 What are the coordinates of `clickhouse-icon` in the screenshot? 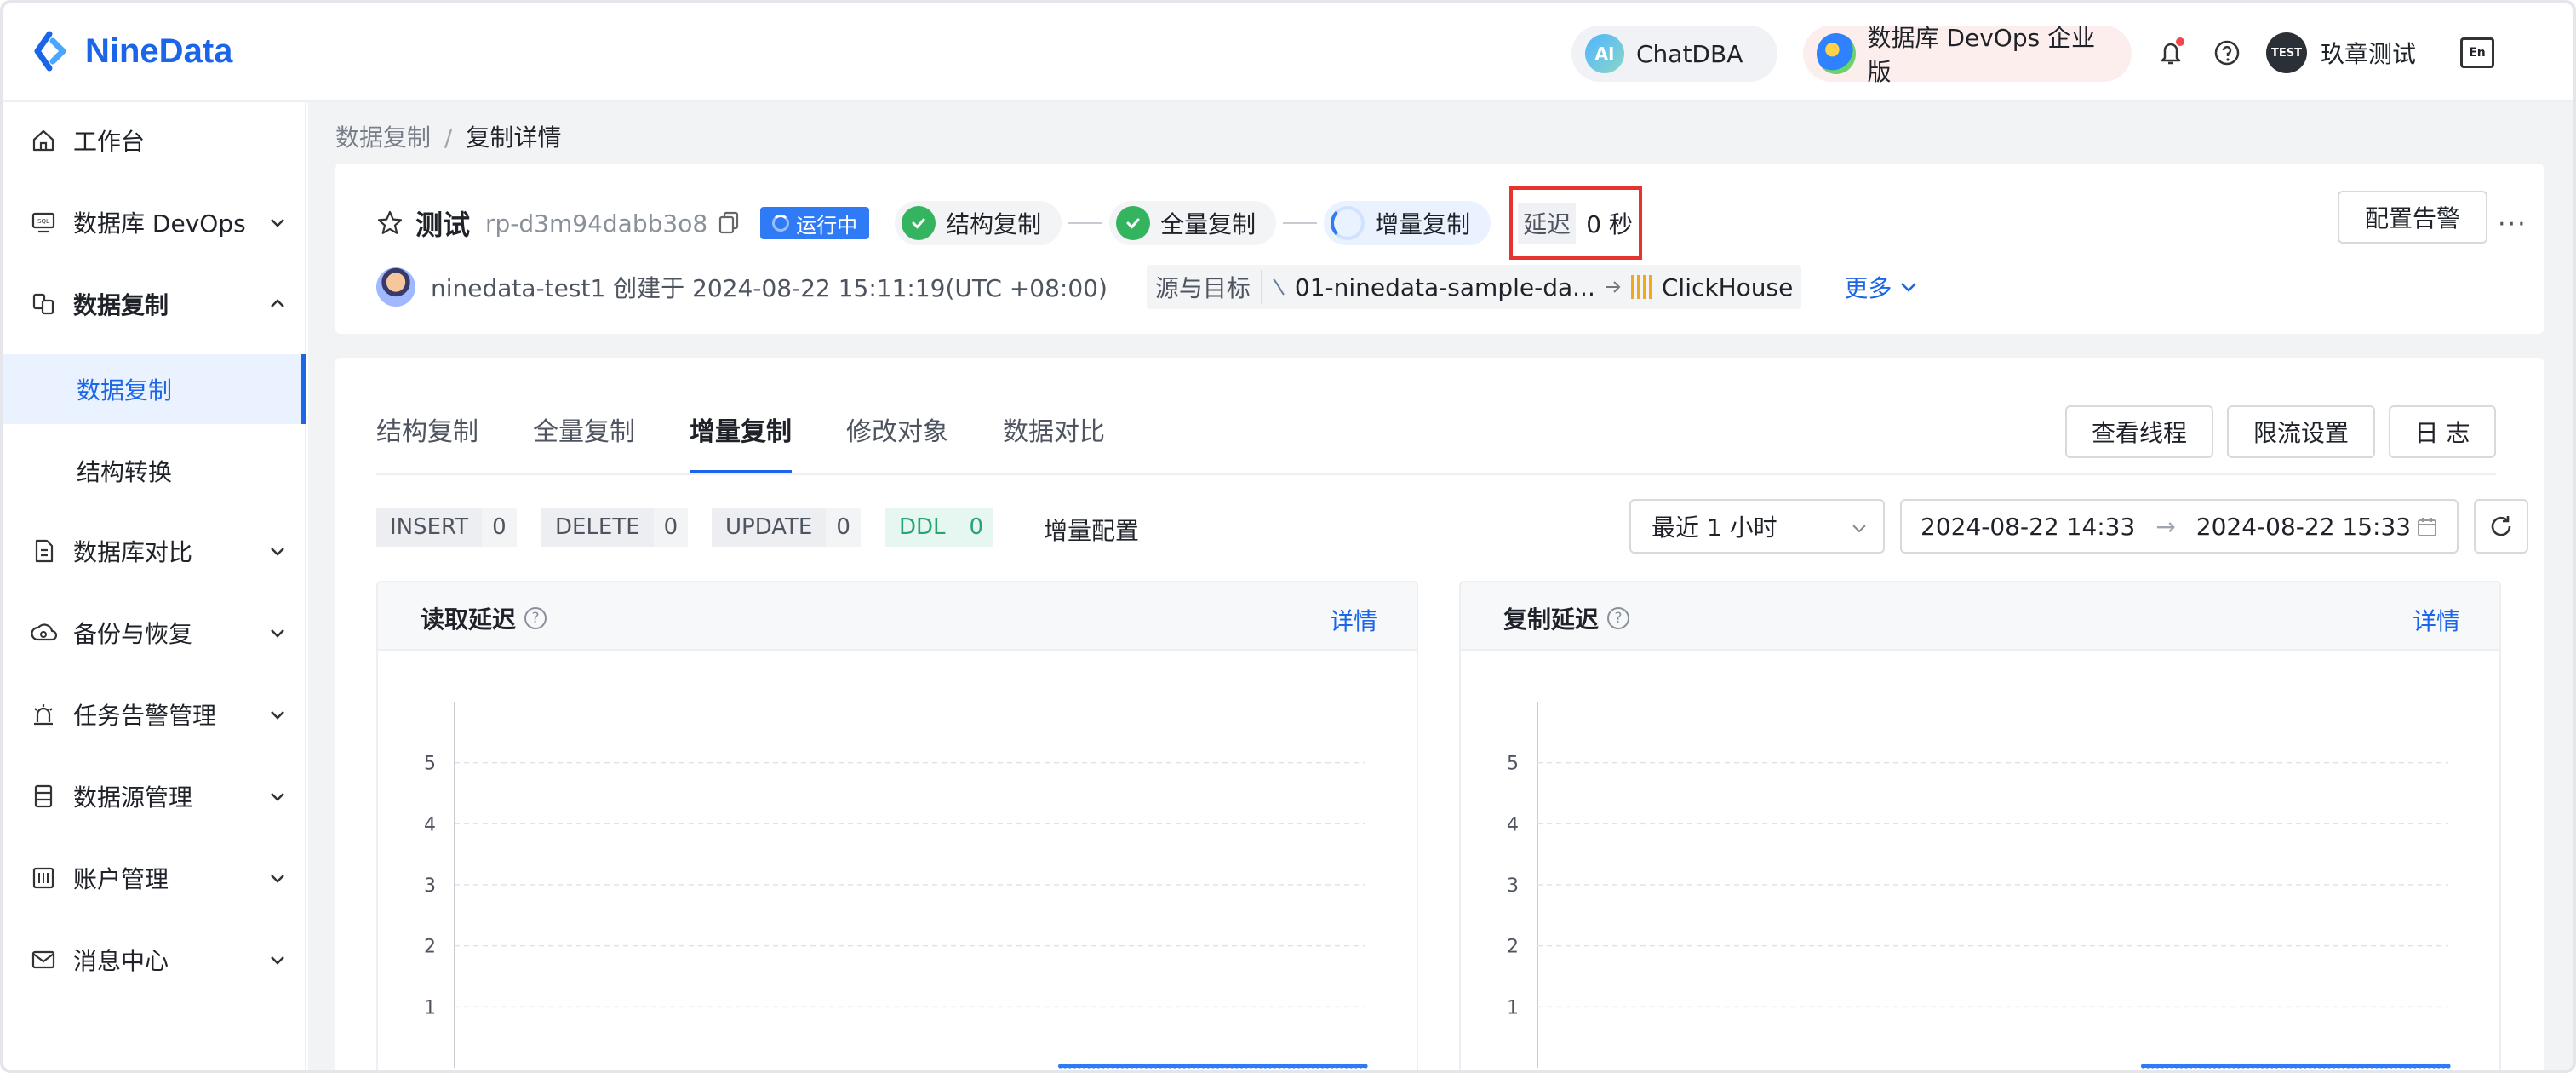 It's located at (1641, 287).